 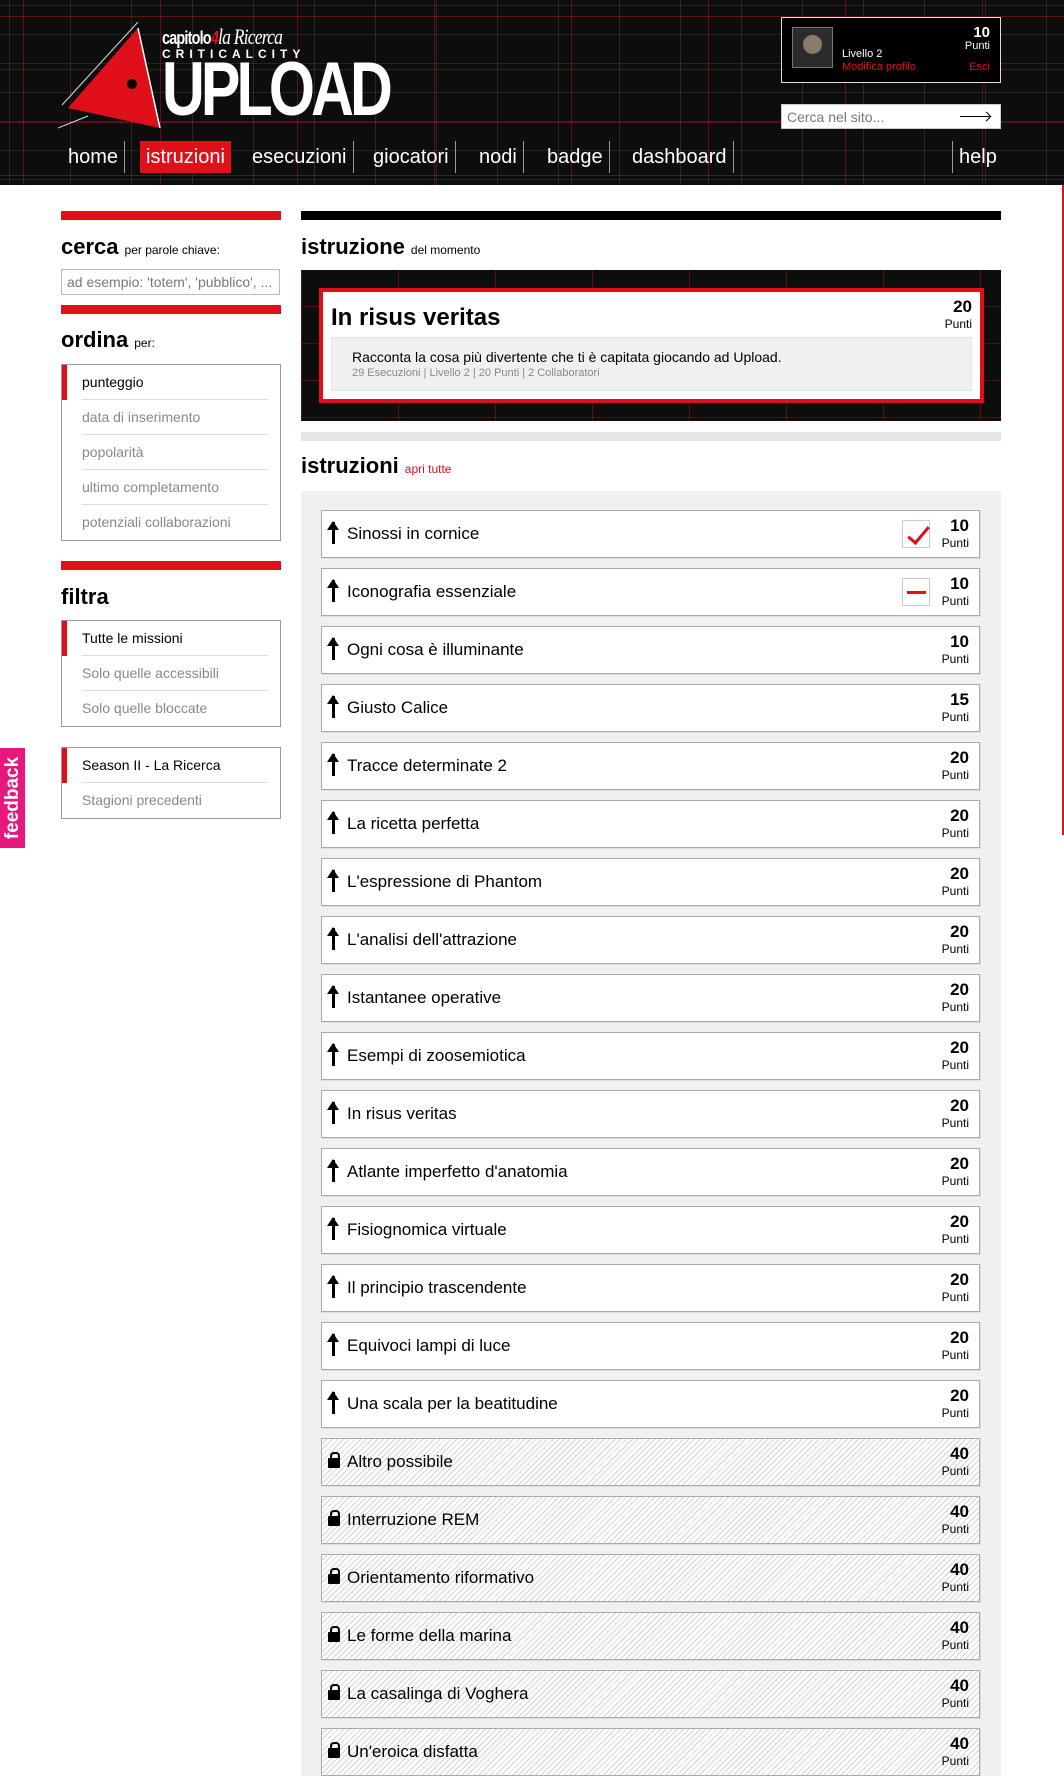 I want to click on nav-istruzioni: istruzioni, so click(x=185, y=157).